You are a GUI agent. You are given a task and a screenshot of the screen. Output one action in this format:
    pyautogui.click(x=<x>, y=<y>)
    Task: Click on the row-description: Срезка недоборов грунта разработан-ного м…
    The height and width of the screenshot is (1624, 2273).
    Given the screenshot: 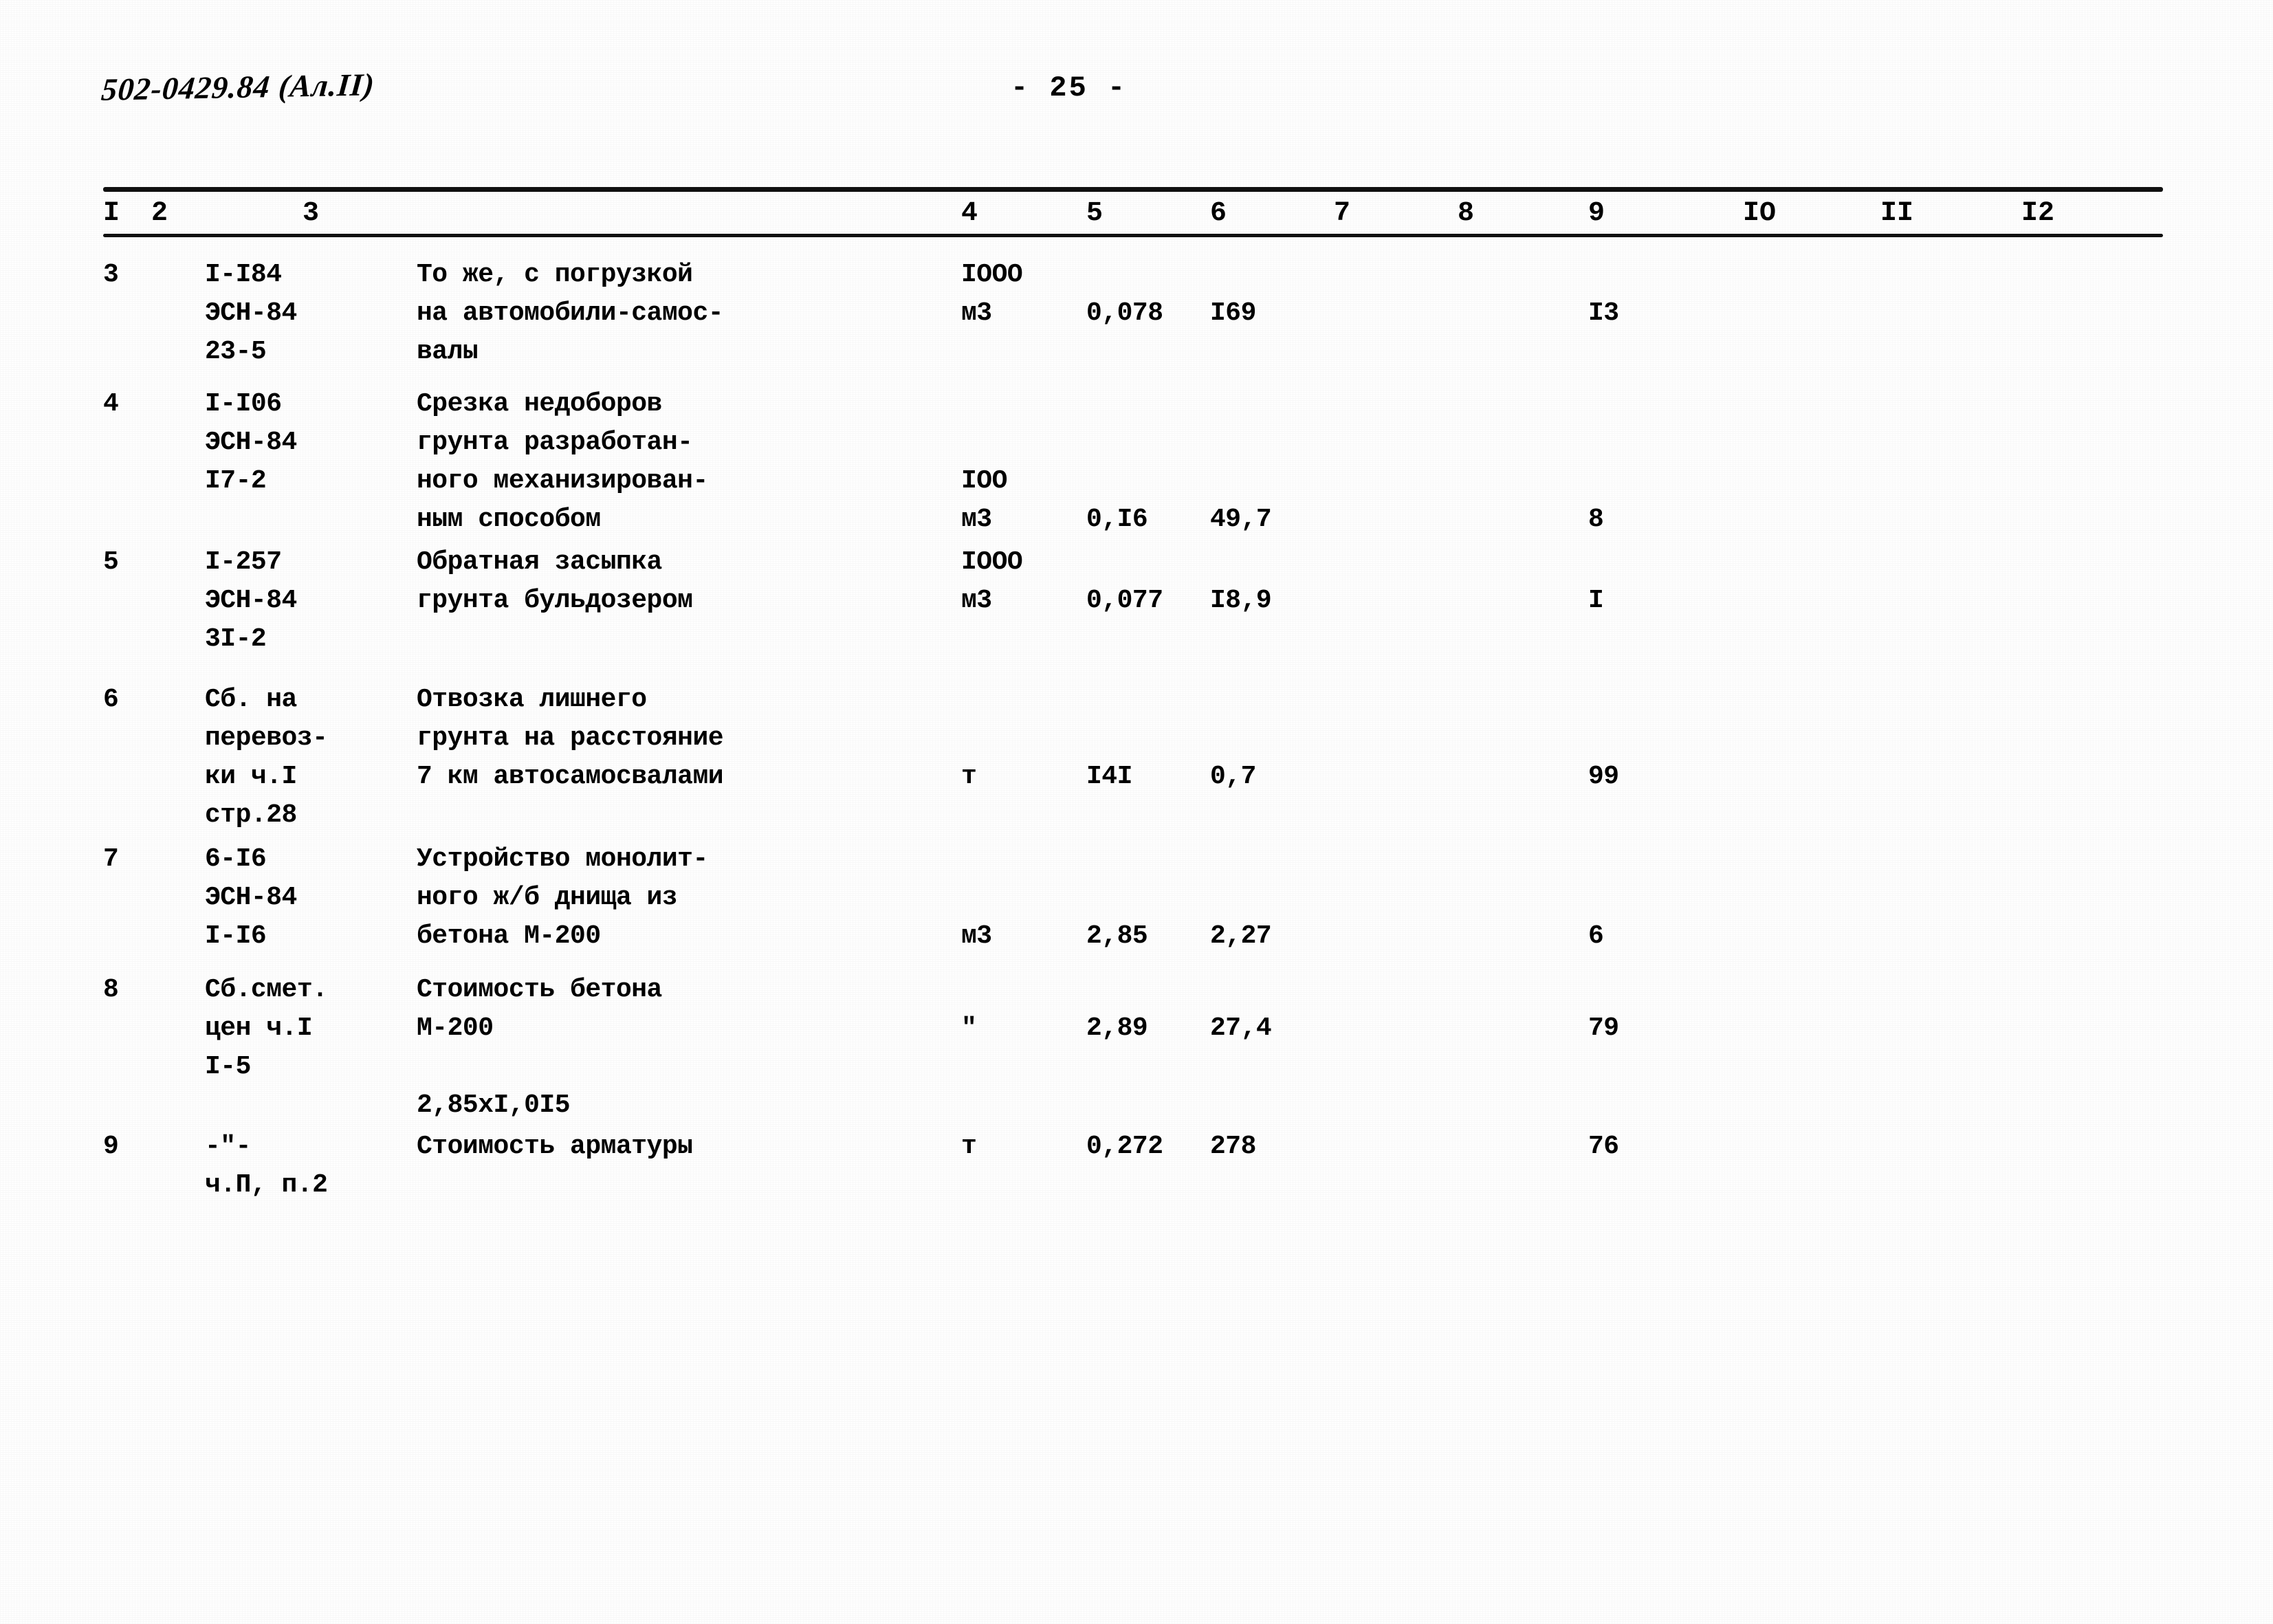 What is the action you would take?
    pyautogui.click(x=562, y=462)
    